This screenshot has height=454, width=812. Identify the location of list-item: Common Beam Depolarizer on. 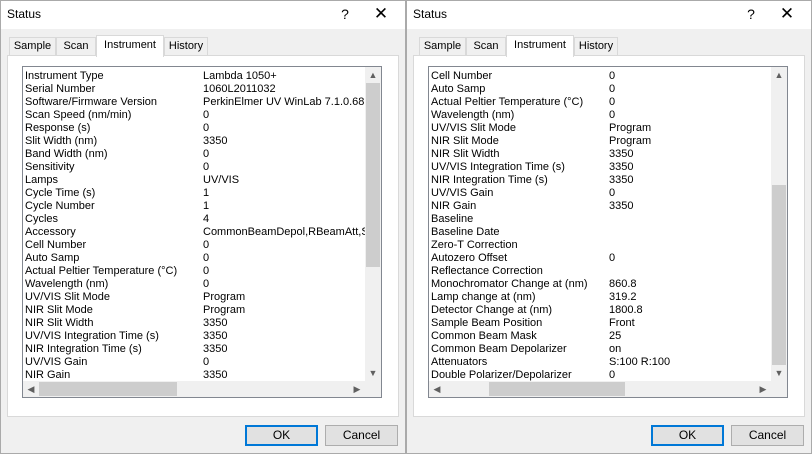
(600, 349).